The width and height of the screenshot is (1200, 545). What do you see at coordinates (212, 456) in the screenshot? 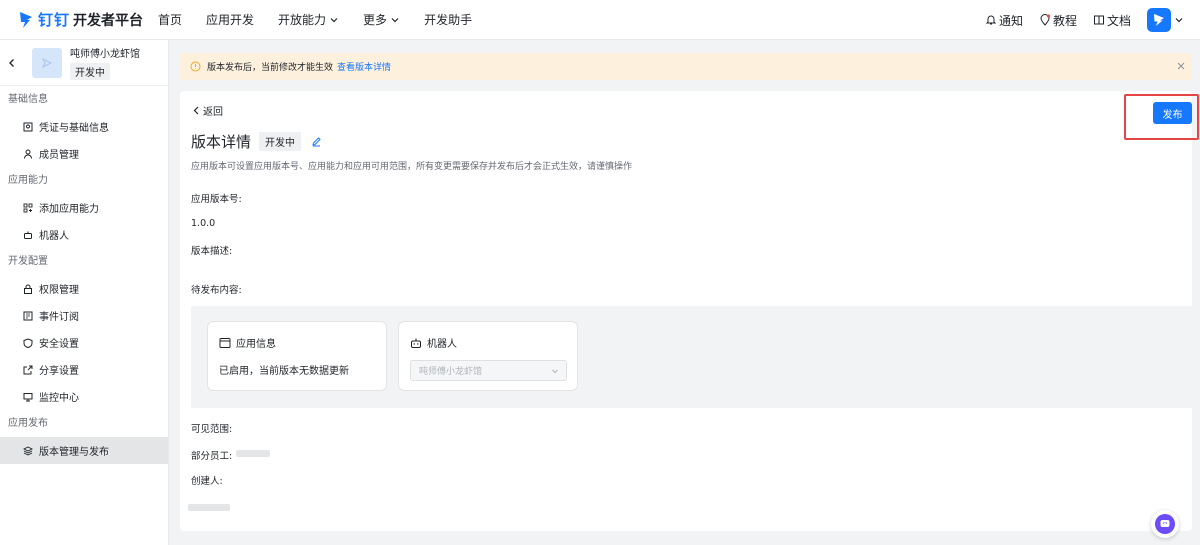
I see `staff-label: 部分员工:` at bounding box center [212, 456].